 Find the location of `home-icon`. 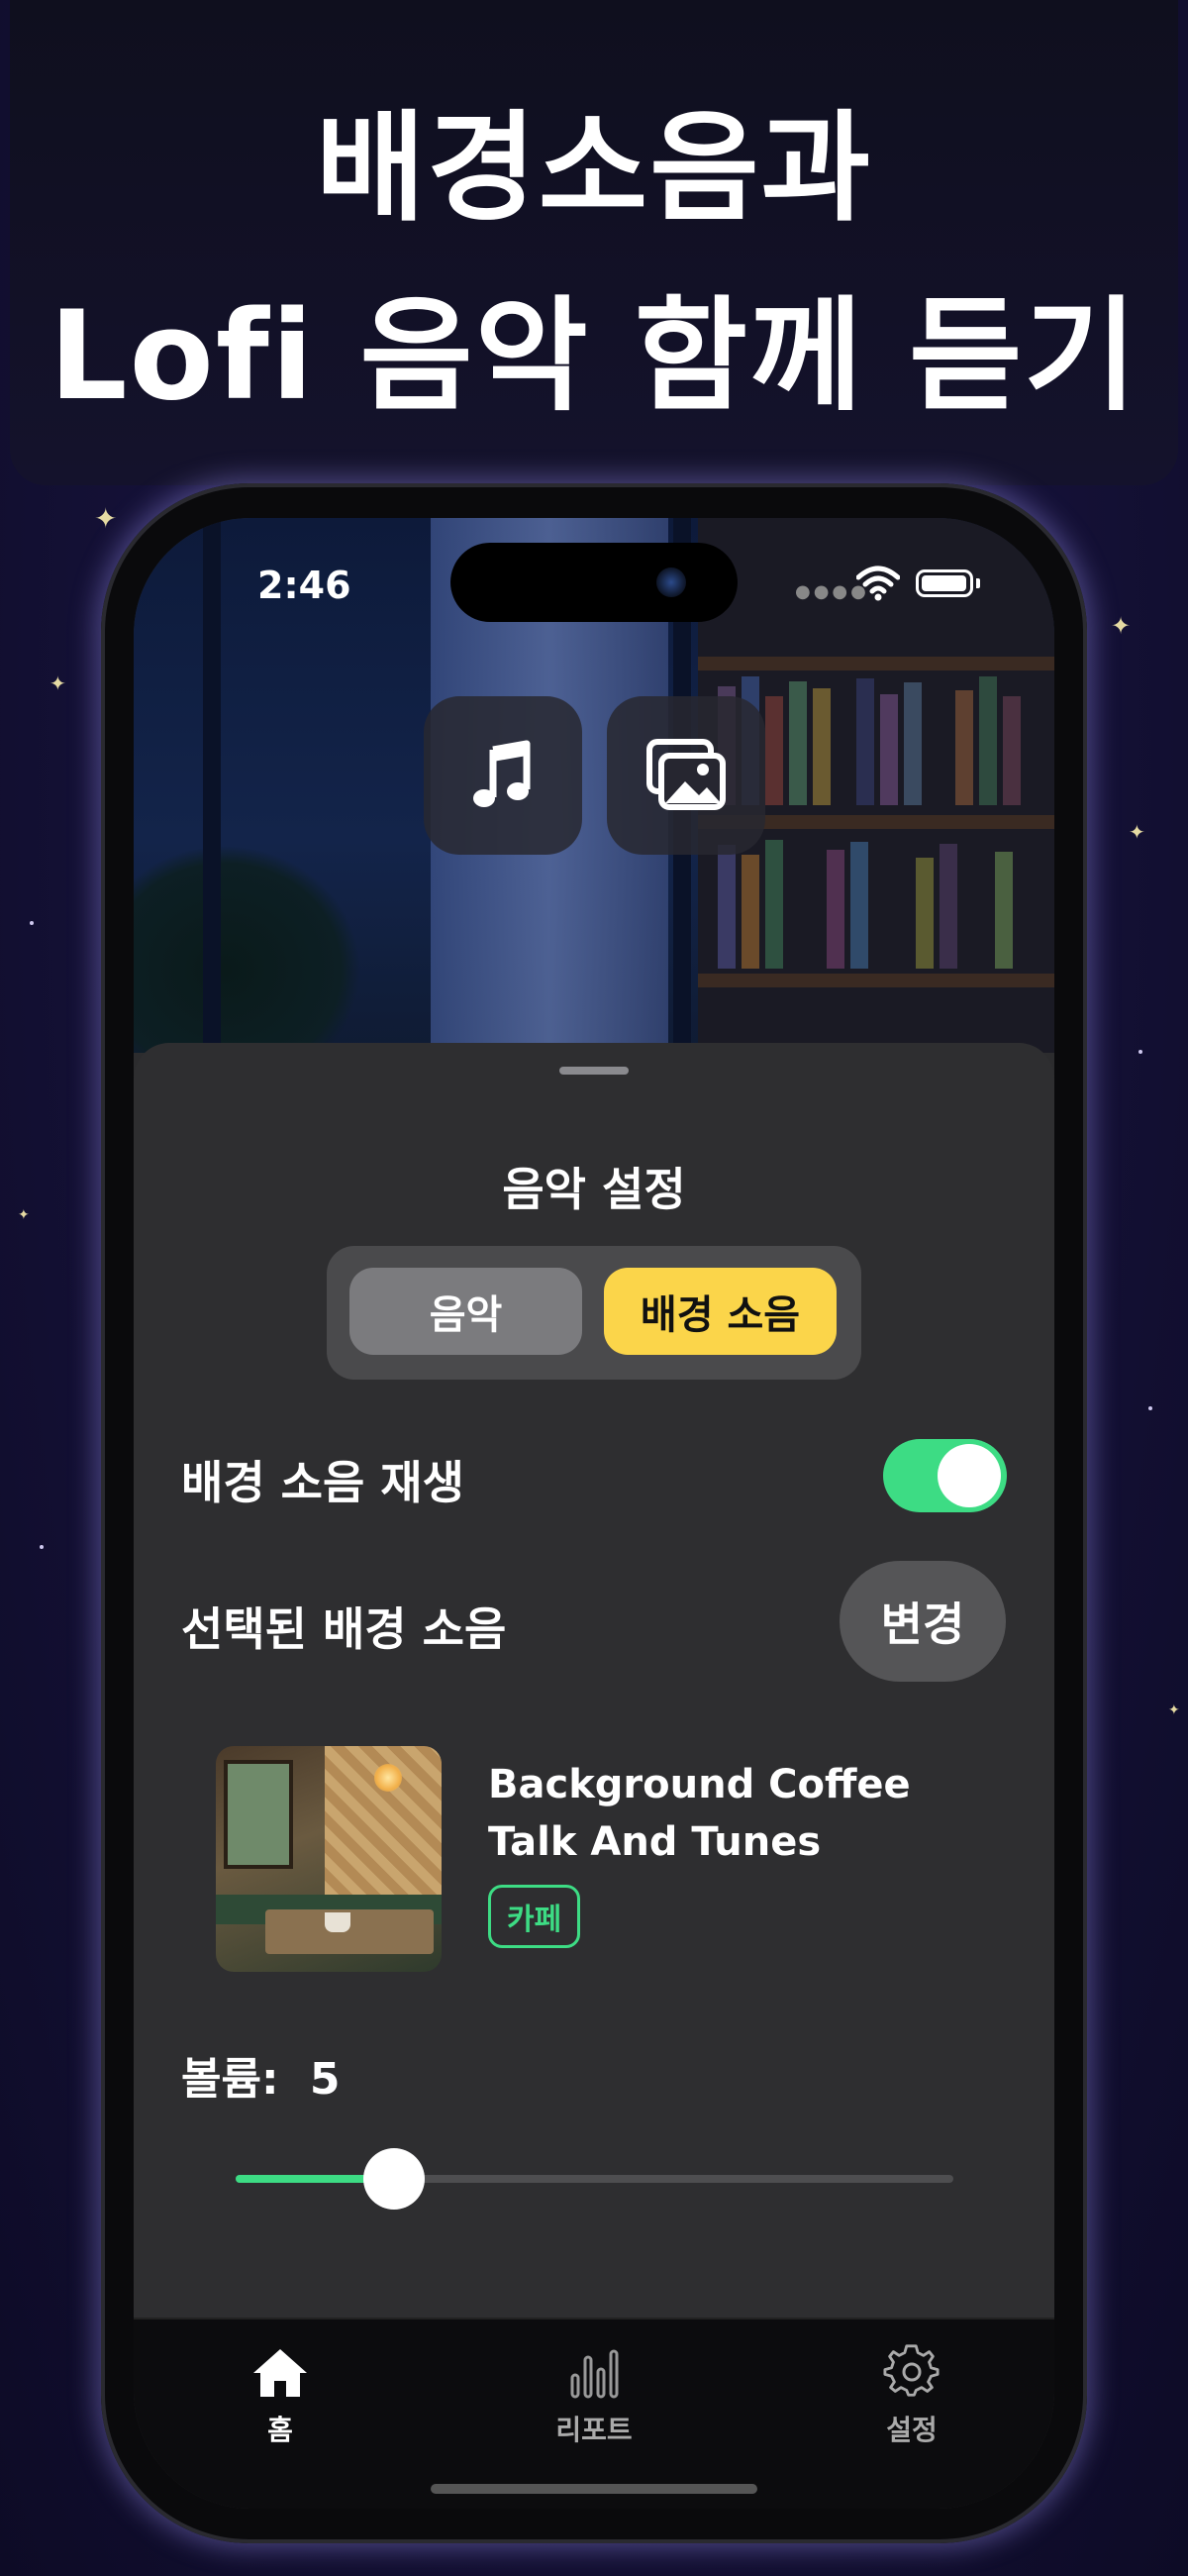

home-icon is located at coordinates (280, 2373).